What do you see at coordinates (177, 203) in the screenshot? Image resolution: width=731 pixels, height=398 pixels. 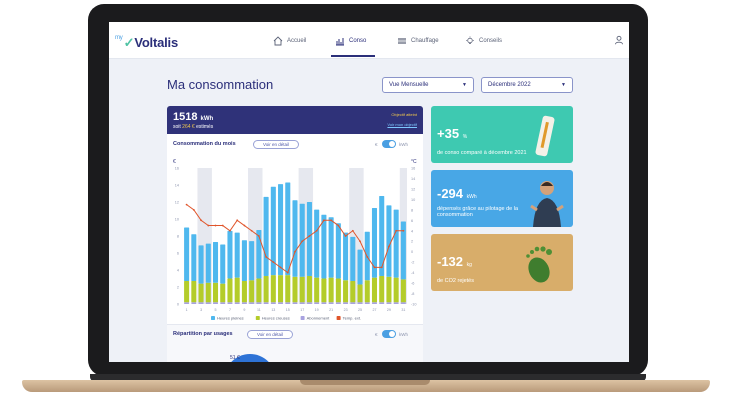 I see `y-tick-label: 12` at bounding box center [177, 203].